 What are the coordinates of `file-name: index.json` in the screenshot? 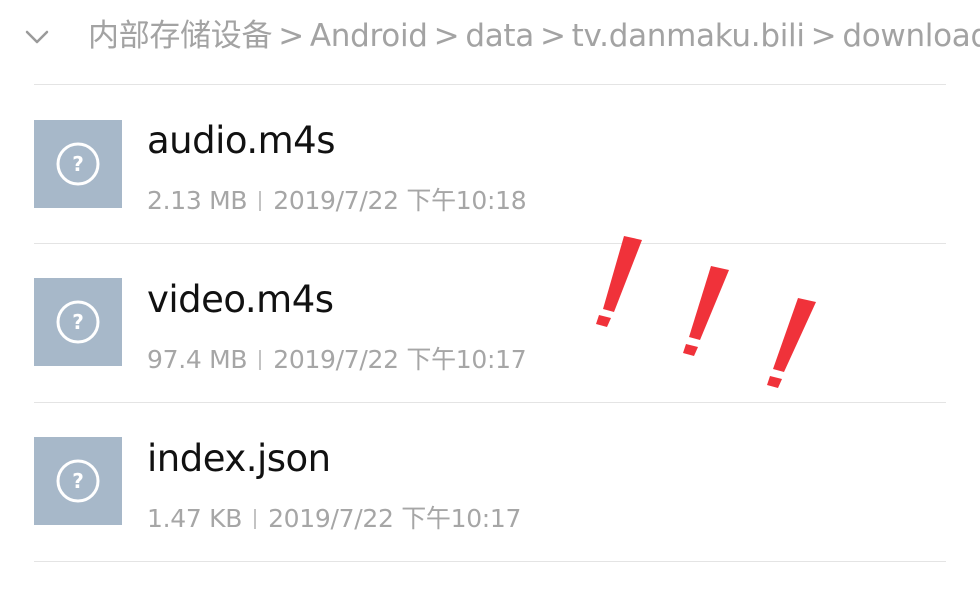 It's located at (239, 458).